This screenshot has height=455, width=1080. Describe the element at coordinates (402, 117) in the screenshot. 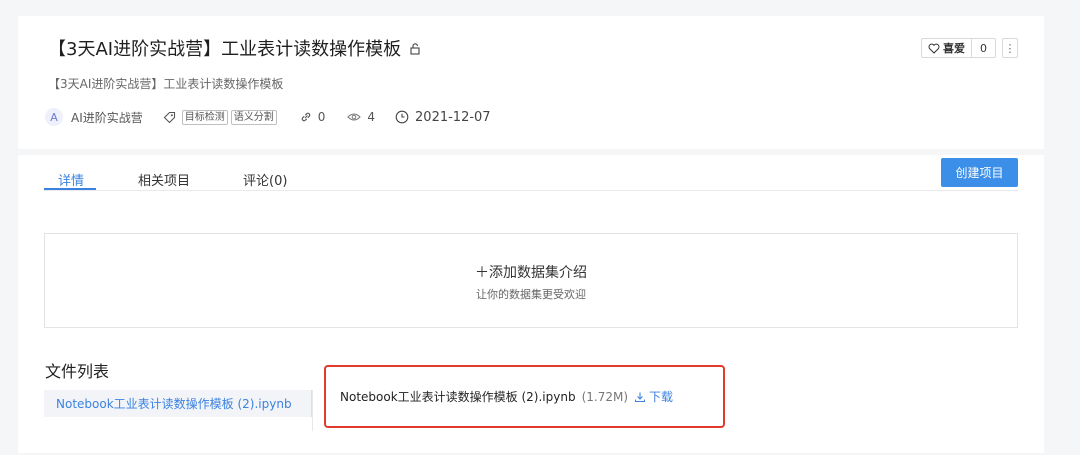

I see `clock-icon` at that location.